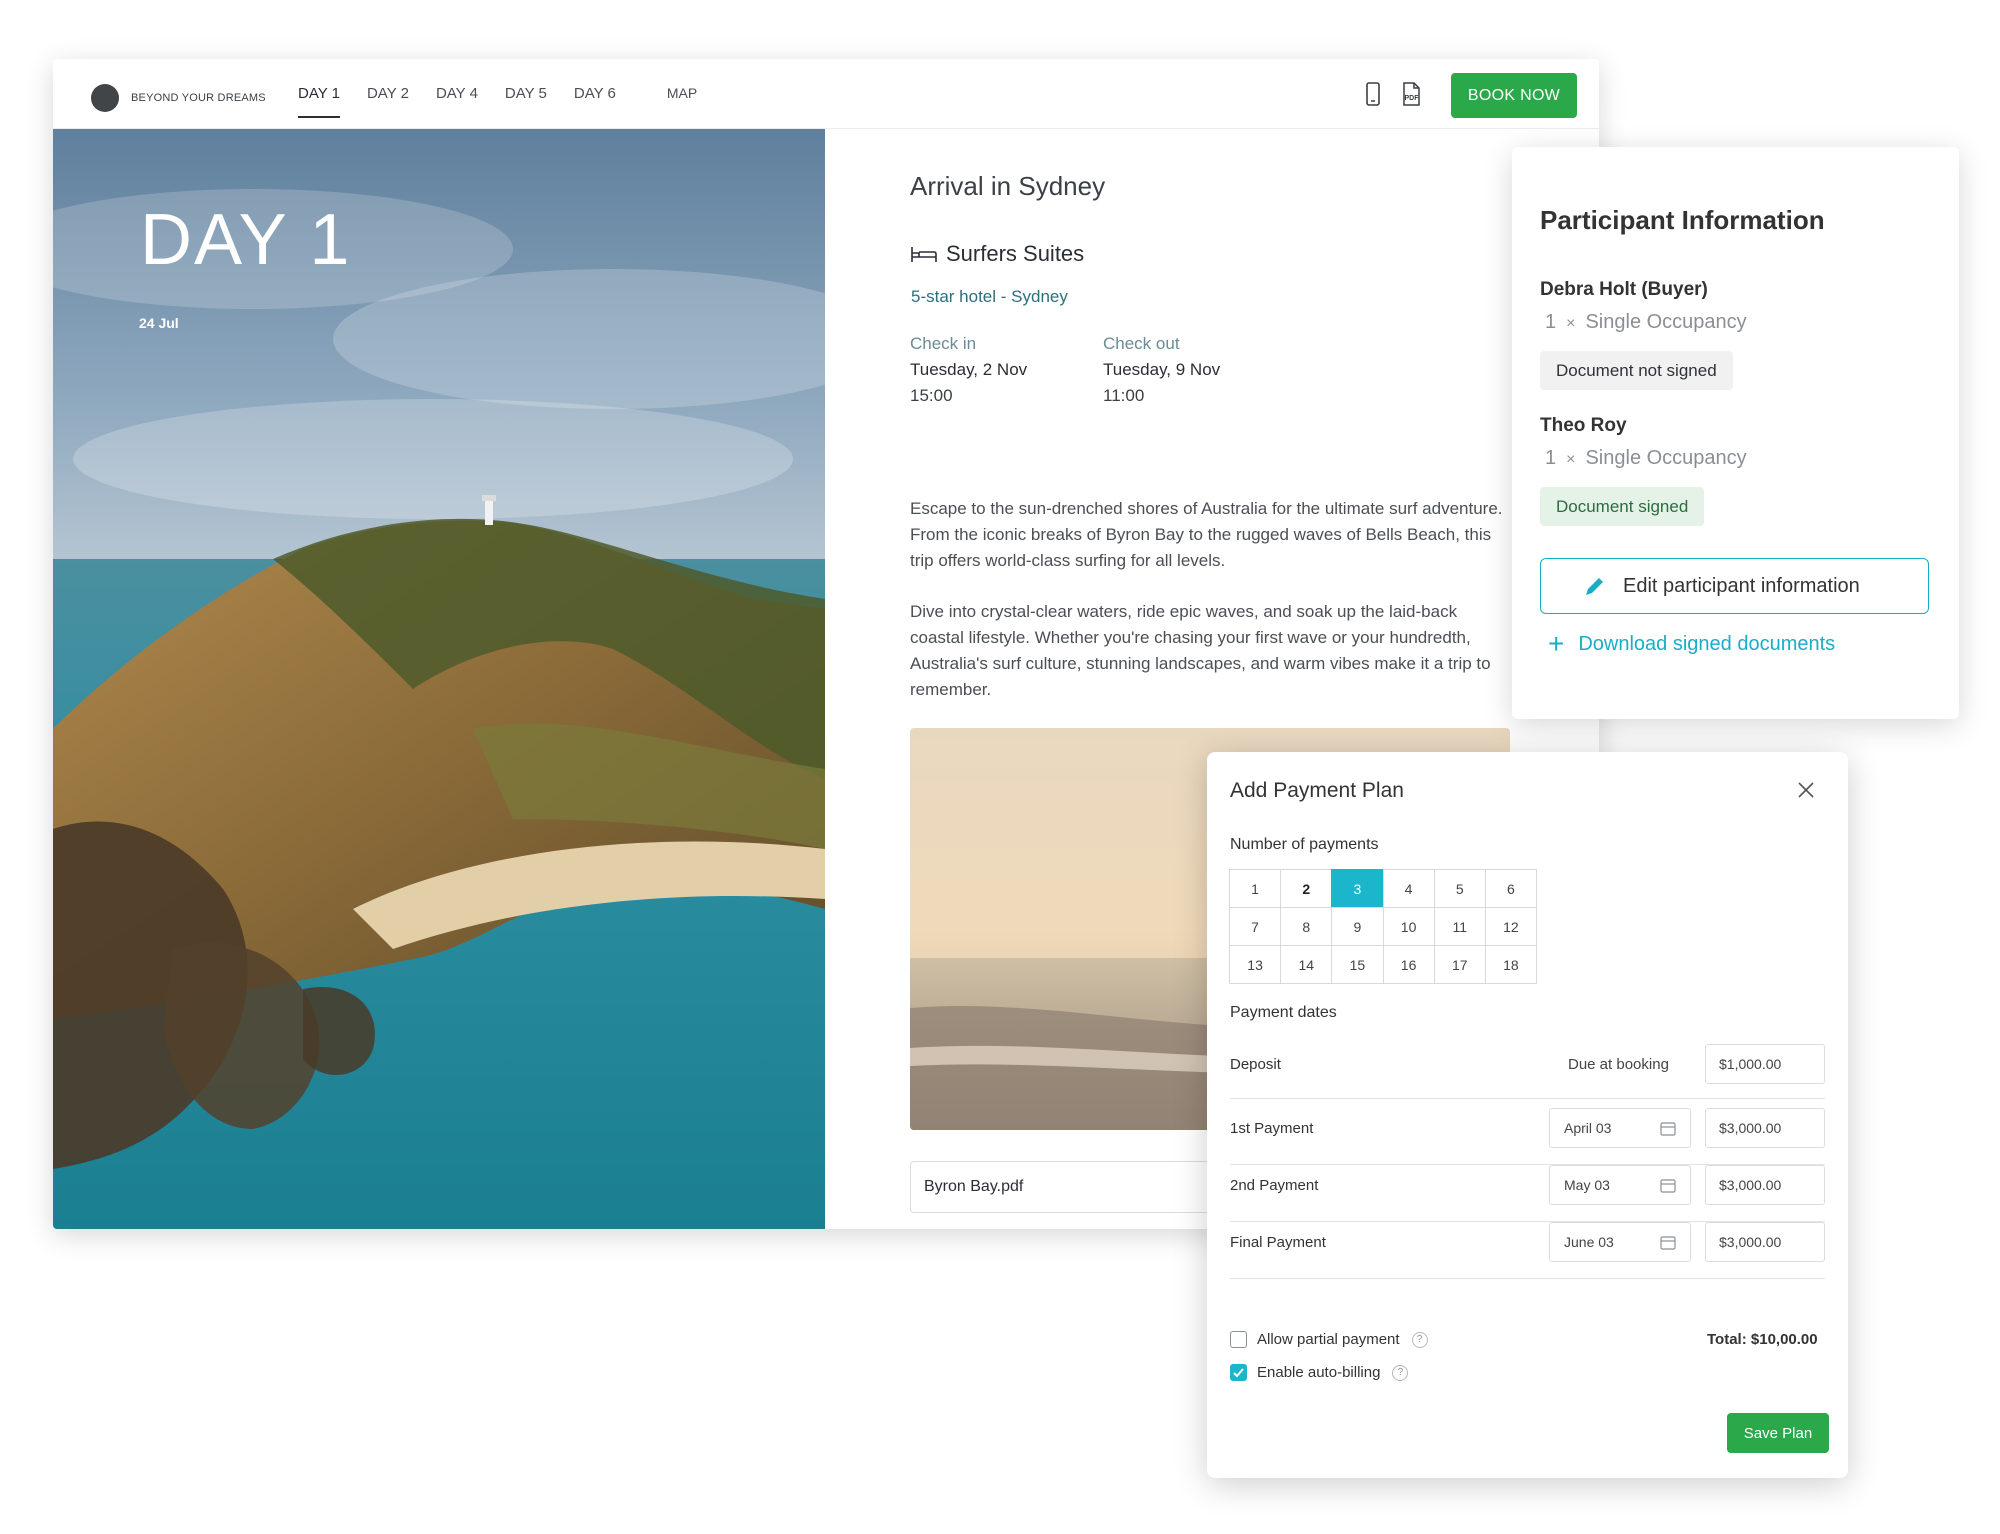 The image size is (2000, 1534). Describe the element at coordinates (1527, 1250) in the screenshot. I see `payment-row-final: Final Payment June 03 $3,000.00` at that location.